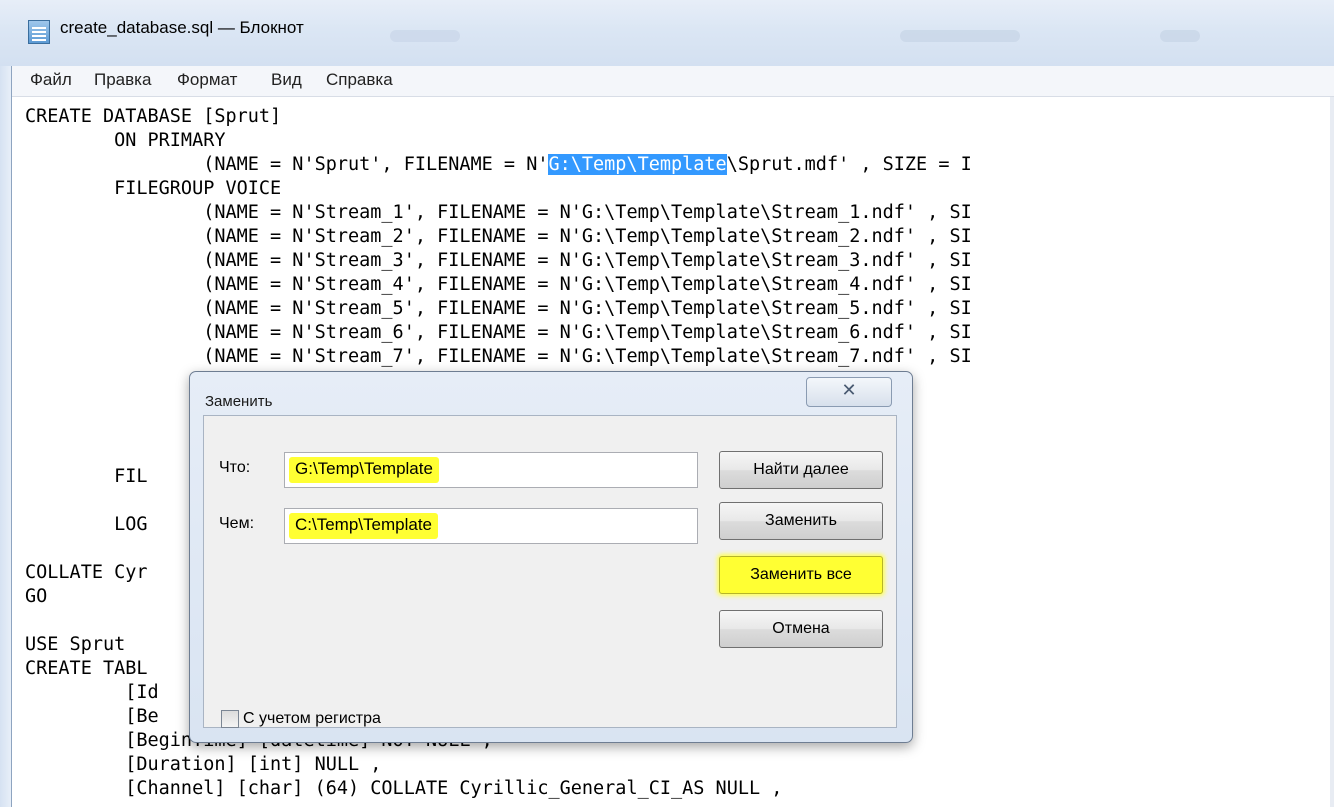  I want to click on editor-line: ON PRIMARY, so click(125, 140).